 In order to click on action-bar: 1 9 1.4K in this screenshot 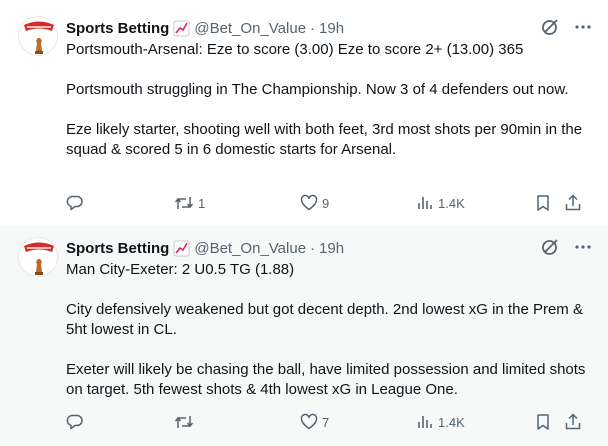, I will do `click(326, 203)`.